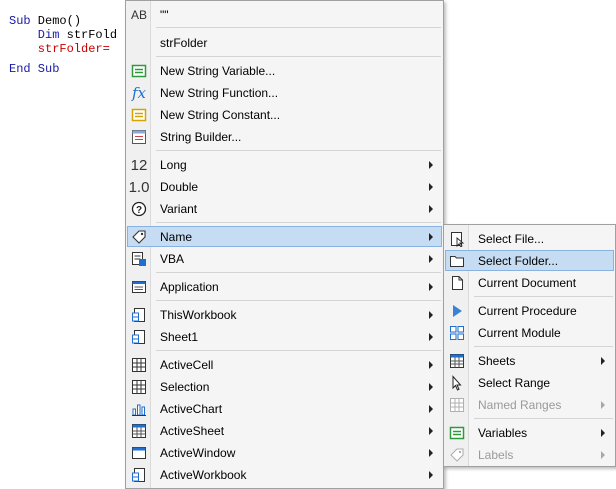  What do you see at coordinates (529, 360) in the screenshot?
I see `submenu-item-sheets: Sheets` at bounding box center [529, 360].